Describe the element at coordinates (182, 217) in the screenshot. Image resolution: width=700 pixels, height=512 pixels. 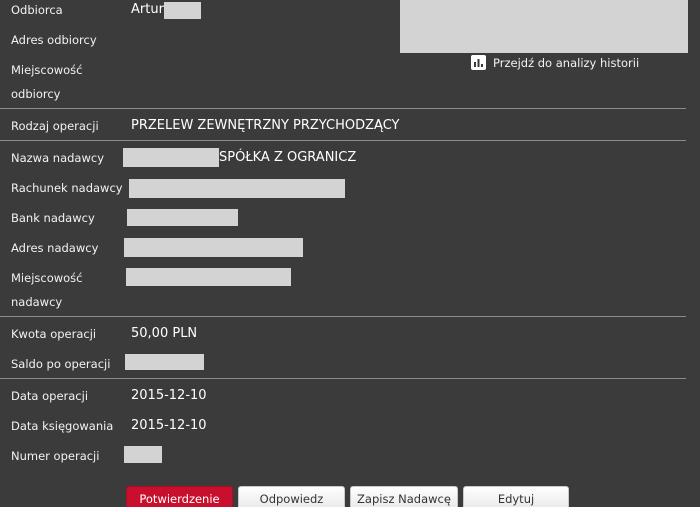
I see `redacted-sender-bank` at that location.